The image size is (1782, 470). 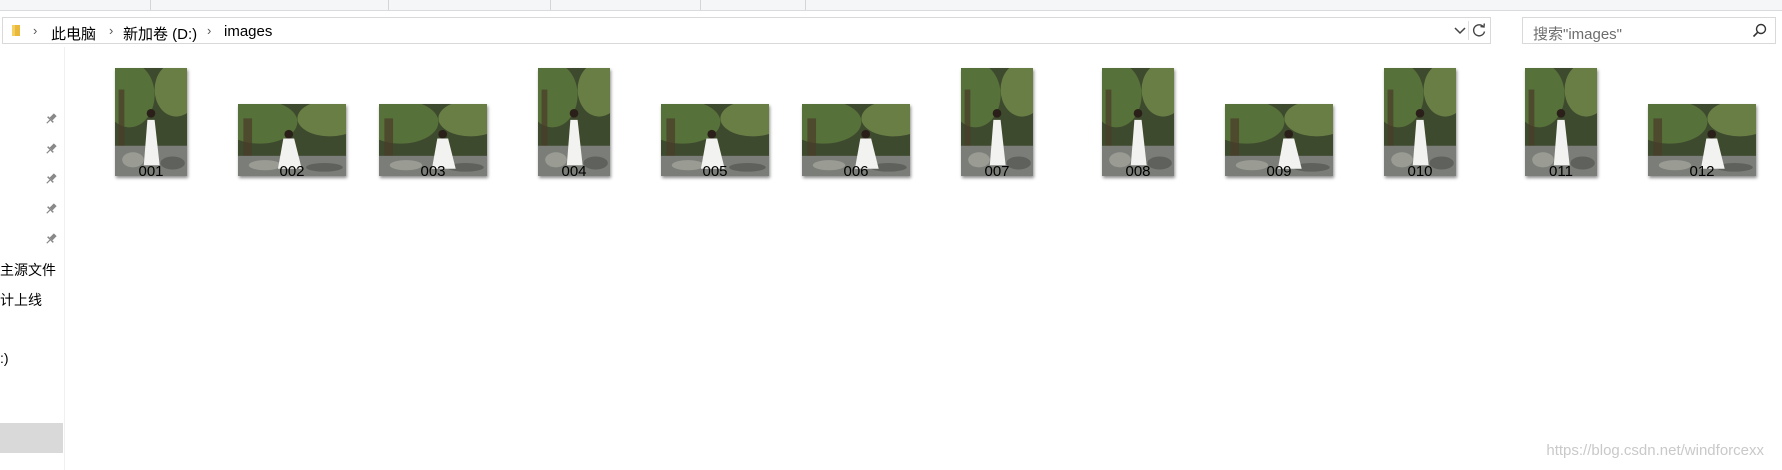 I want to click on breadcrumb-this-pc: 此电脑, so click(x=73, y=33).